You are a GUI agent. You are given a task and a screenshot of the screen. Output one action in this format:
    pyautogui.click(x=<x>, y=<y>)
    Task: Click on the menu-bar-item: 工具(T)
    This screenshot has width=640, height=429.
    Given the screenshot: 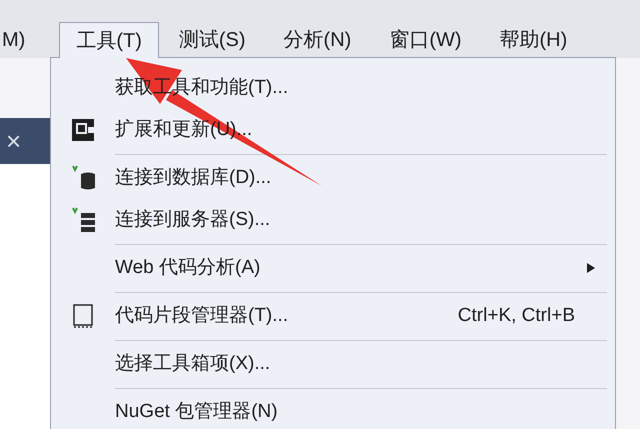 What is the action you would take?
    pyautogui.click(x=109, y=40)
    